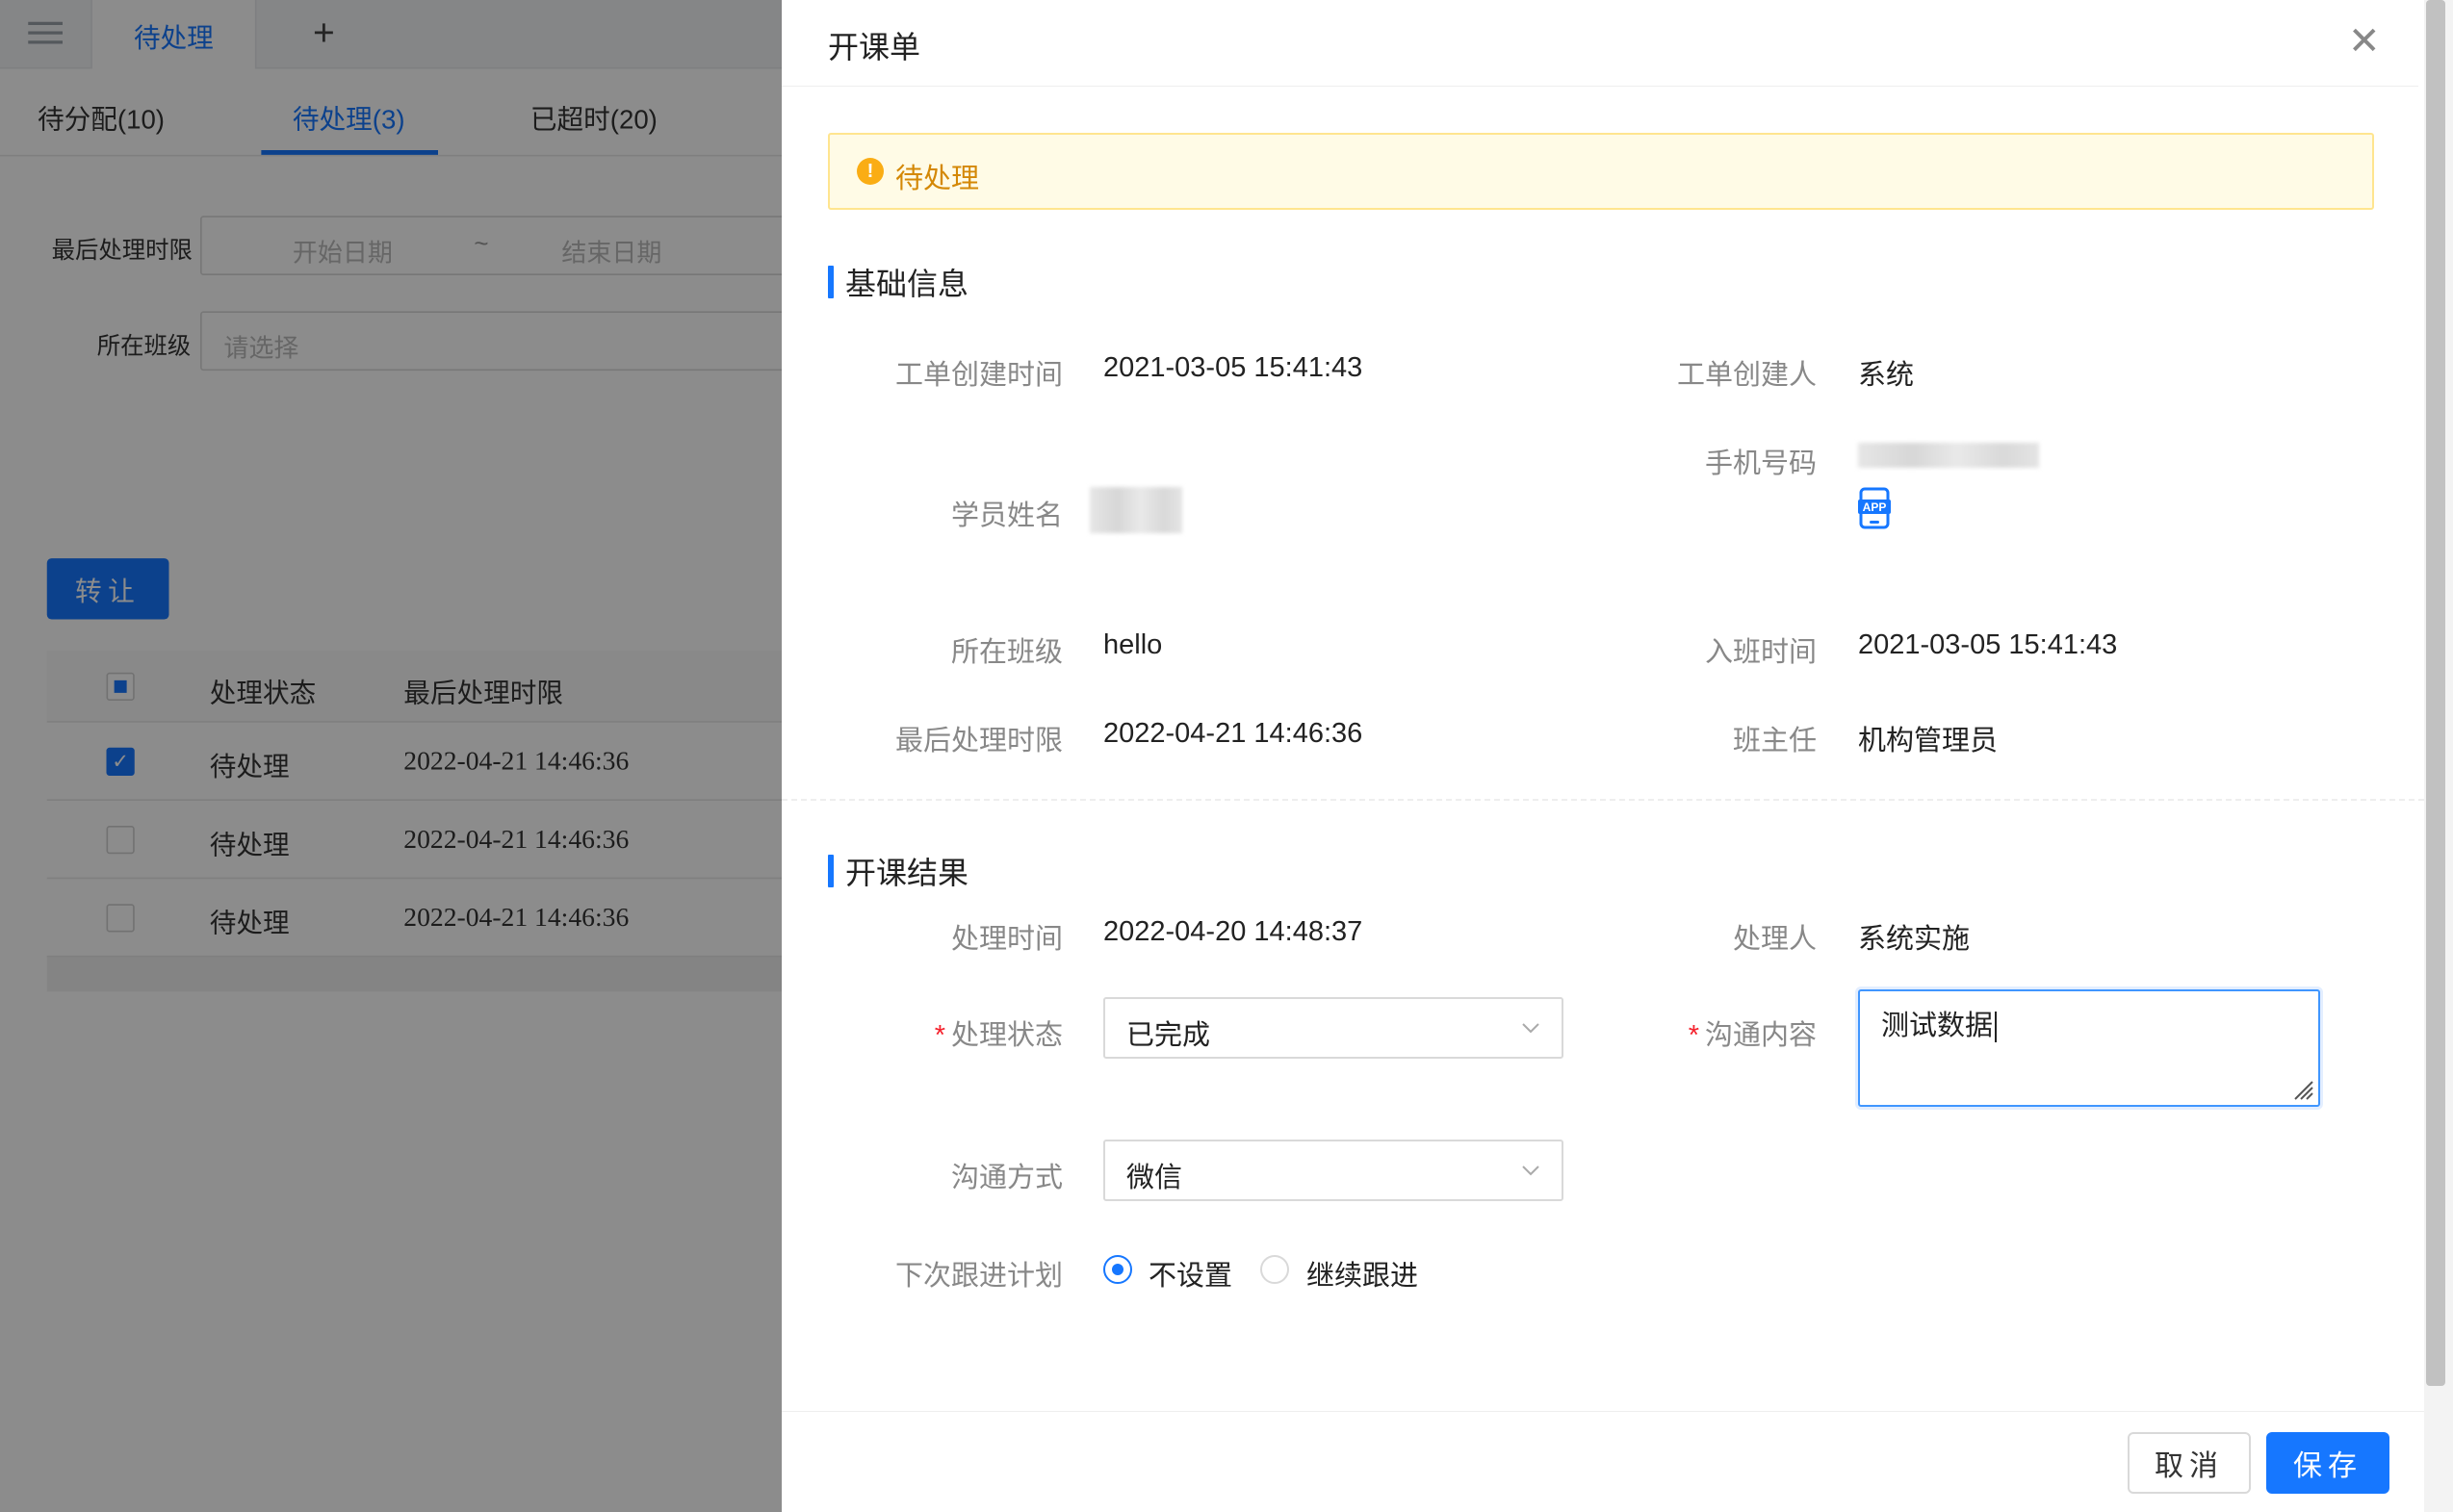 This screenshot has width=2453, height=1512. What do you see at coordinates (2327, 1463) in the screenshot?
I see `save-button: 保存` at bounding box center [2327, 1463].